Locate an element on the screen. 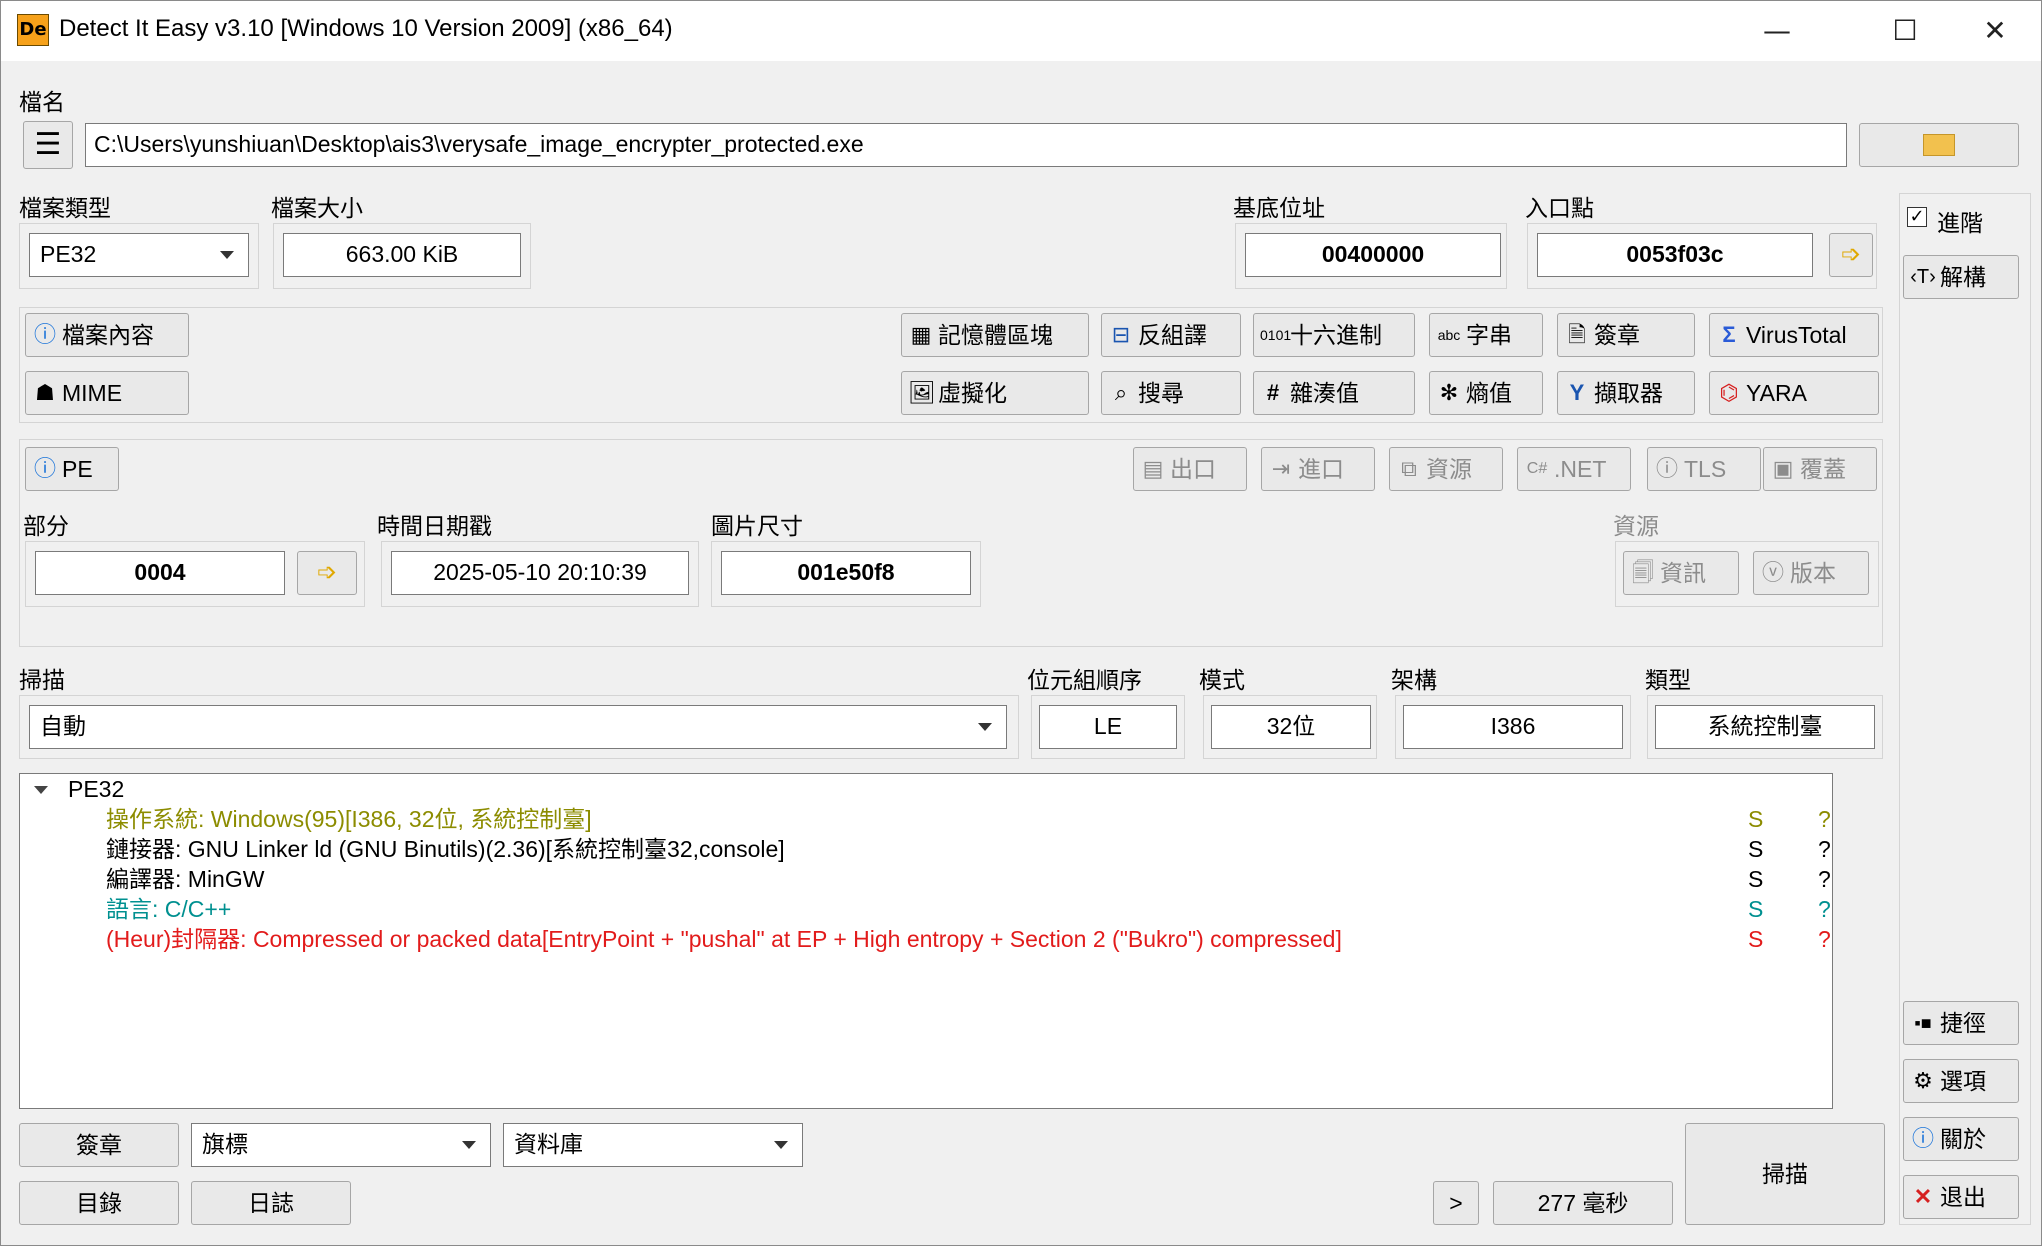  options-button: ⚙ 選項 is located at coordinates (1961, 1081).